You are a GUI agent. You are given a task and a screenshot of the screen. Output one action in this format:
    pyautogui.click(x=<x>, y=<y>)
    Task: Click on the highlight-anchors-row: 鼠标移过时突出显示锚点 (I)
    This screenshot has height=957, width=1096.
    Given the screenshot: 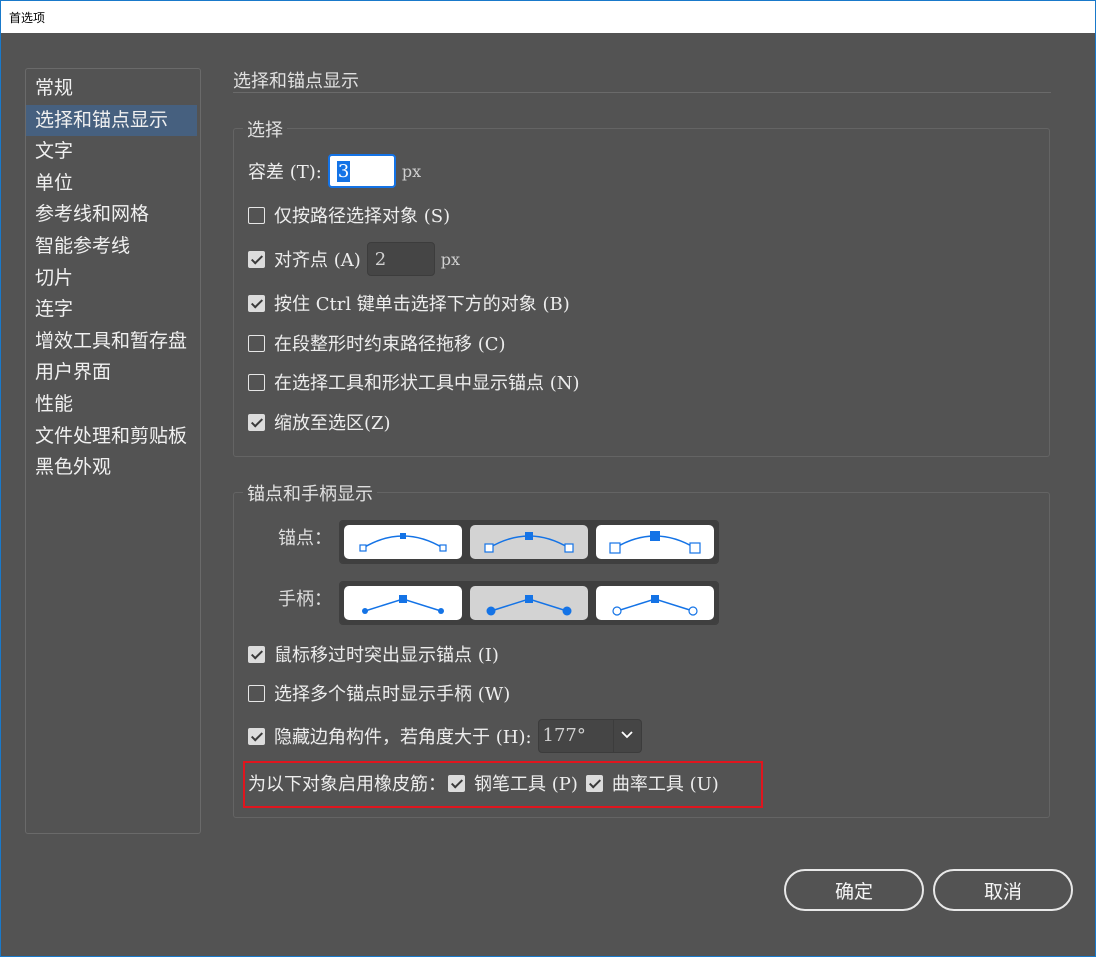 What is the action you would take?
    pyautogui.click(x=373, y=654)
    